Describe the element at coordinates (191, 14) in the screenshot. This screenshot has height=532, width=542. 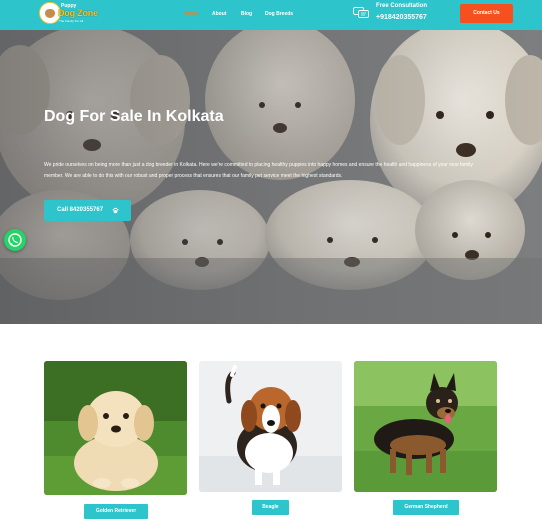
I see `nav-home: Home` at that location.